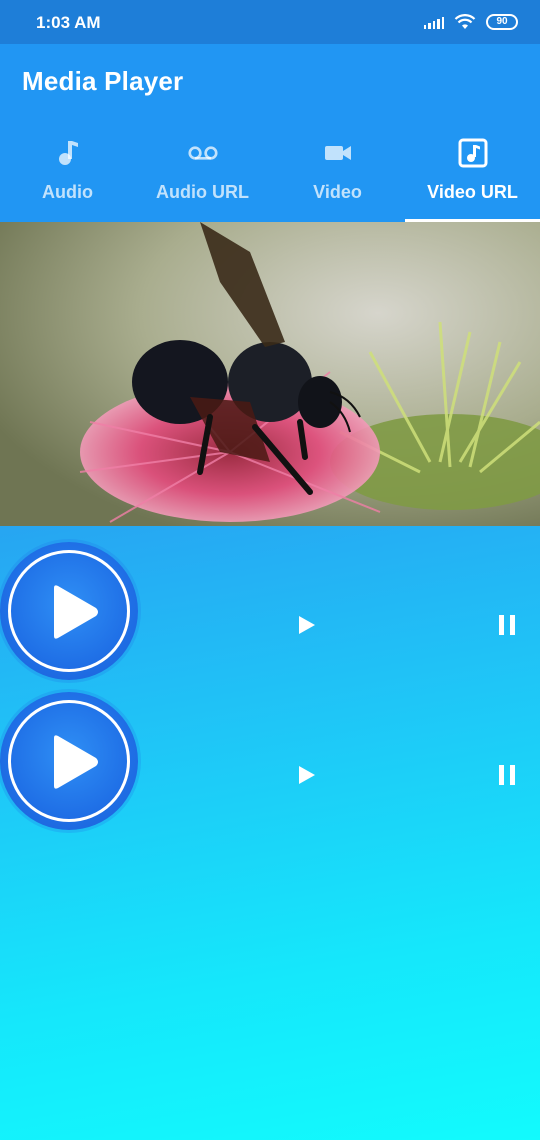 The image size is (540, 1140). I want to click on app-title: Media Player, so click(103, 81).